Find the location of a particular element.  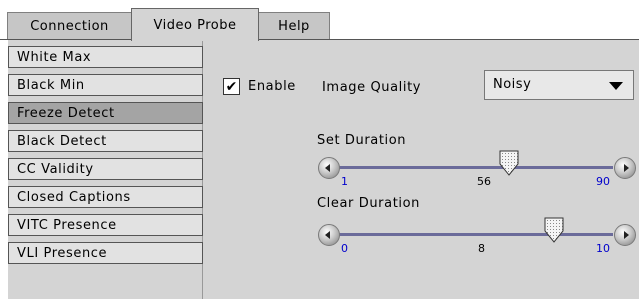

sidebar-item-label: Black Min is located at coordinates (51, 85).